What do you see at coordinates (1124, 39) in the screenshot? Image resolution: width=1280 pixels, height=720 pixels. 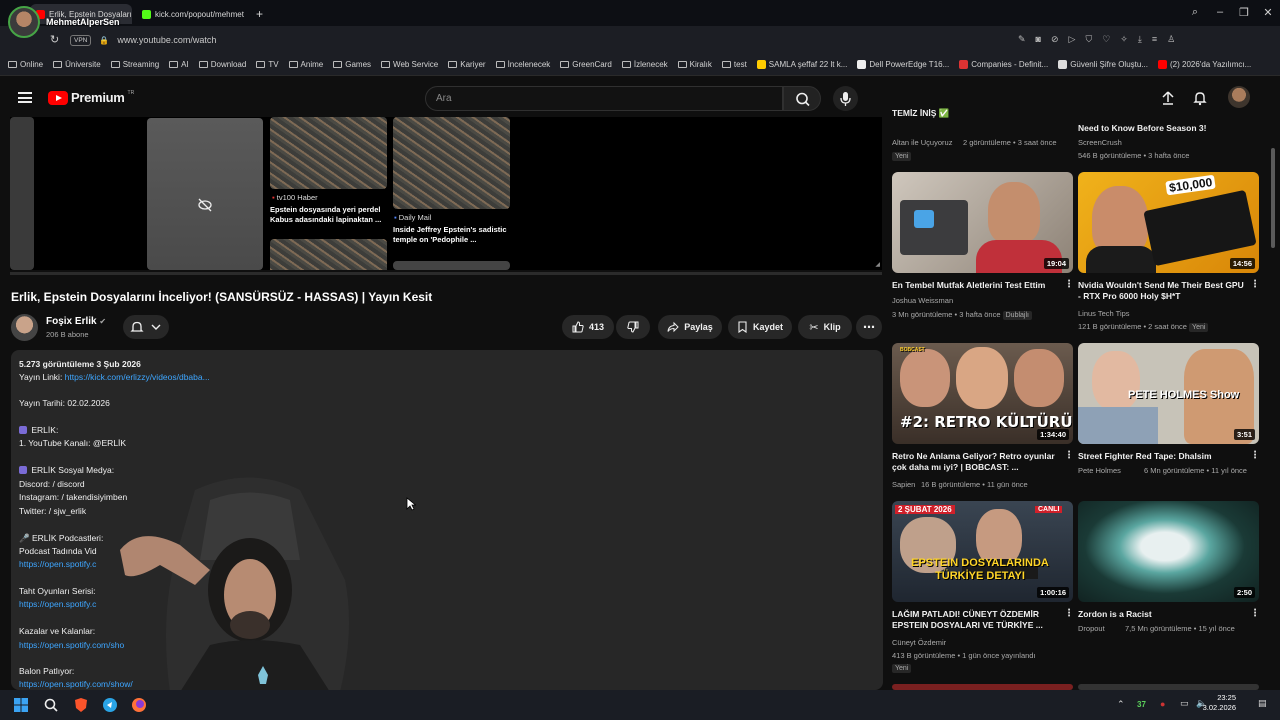 I see `extension-icon: ✧` at bounding box center [1124, 39].